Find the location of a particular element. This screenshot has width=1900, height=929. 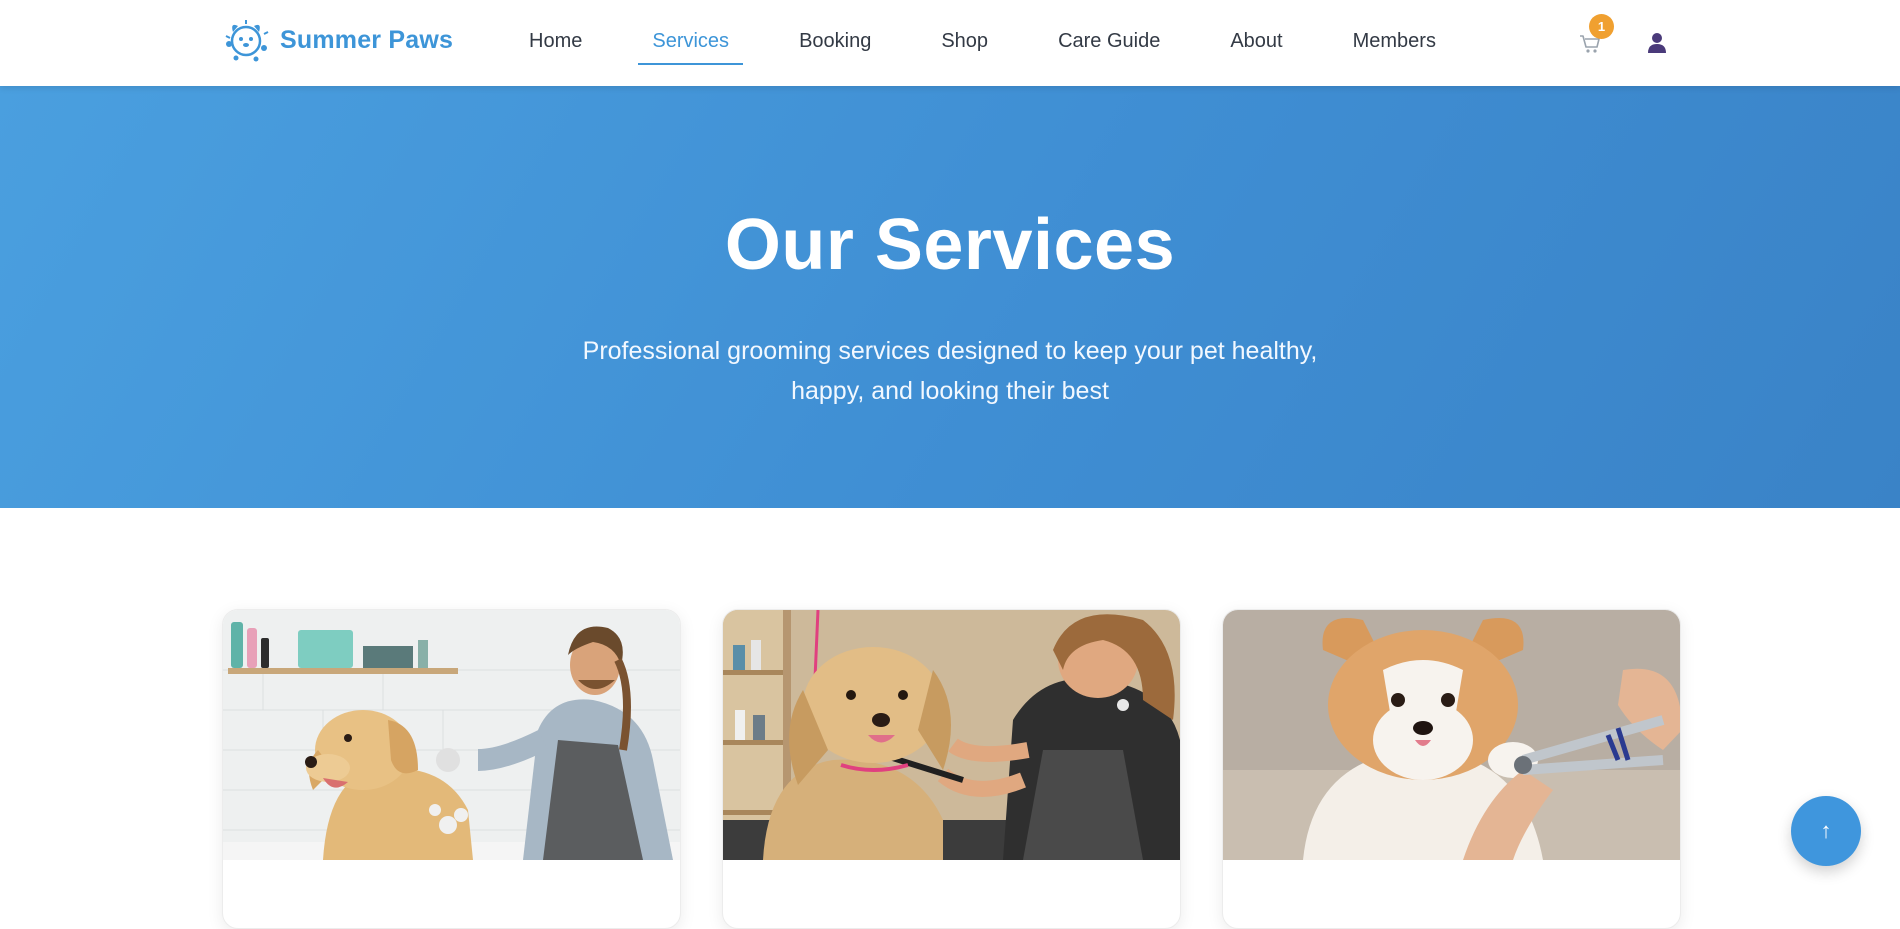

nav-item-about: About is located at coordinates (1256, 43).